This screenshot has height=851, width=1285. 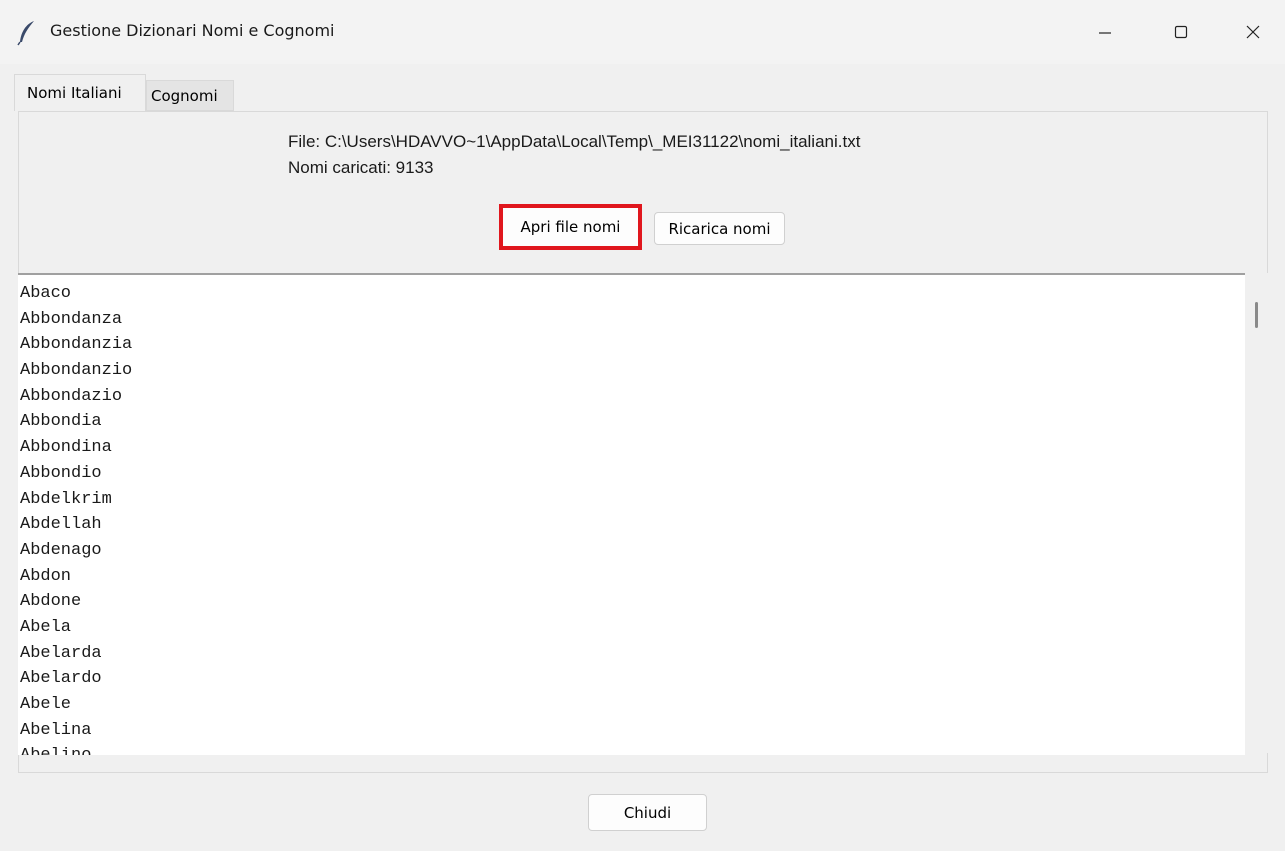 What do you see at coordinates (192, 30) in the screenshot?
I see `window-title: Gestione Dizionari Nomi e Cognomi` at bounding box center [192, 30].